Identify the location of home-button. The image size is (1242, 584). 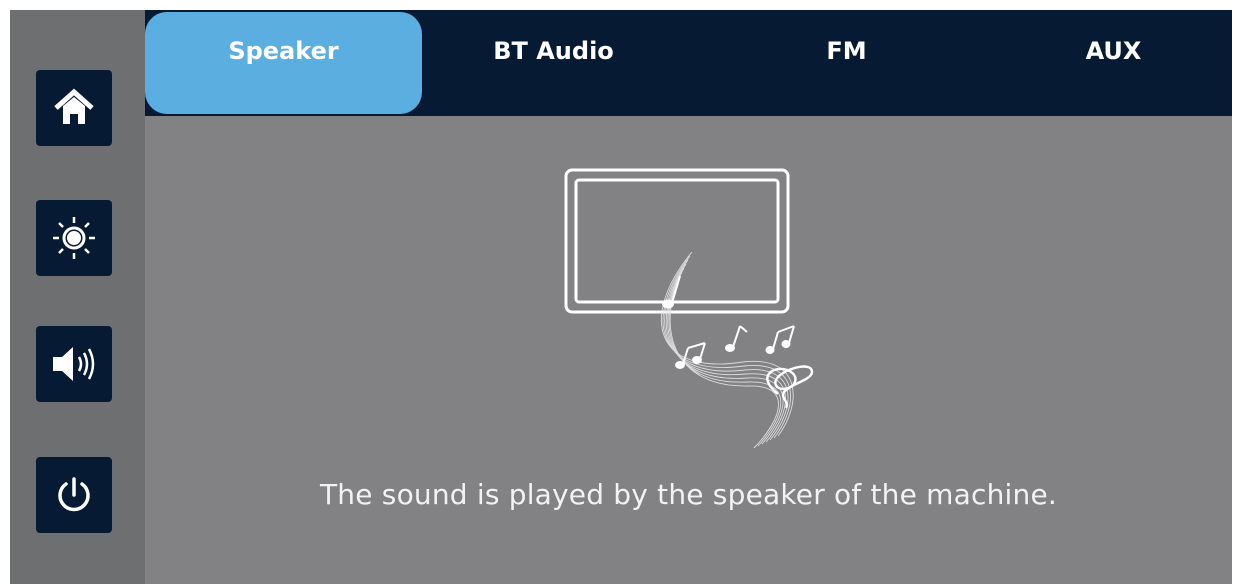
(74, 108).